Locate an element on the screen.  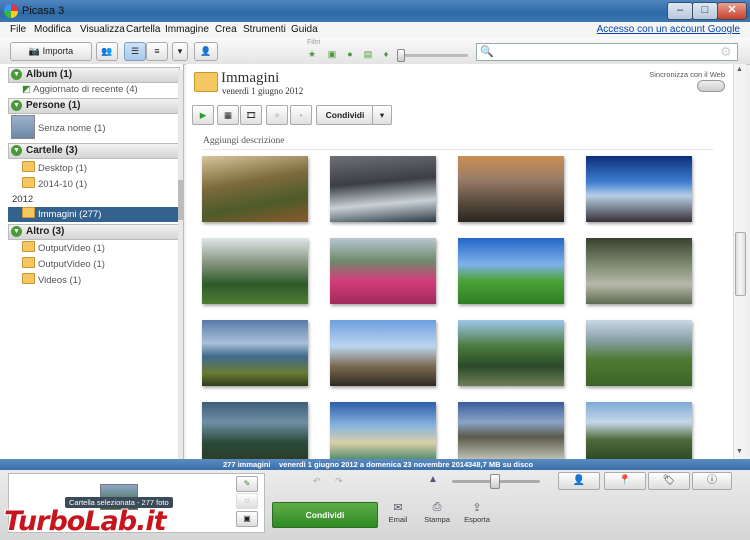
people-manager-button: 👤 is located at coordinates (206, 51).